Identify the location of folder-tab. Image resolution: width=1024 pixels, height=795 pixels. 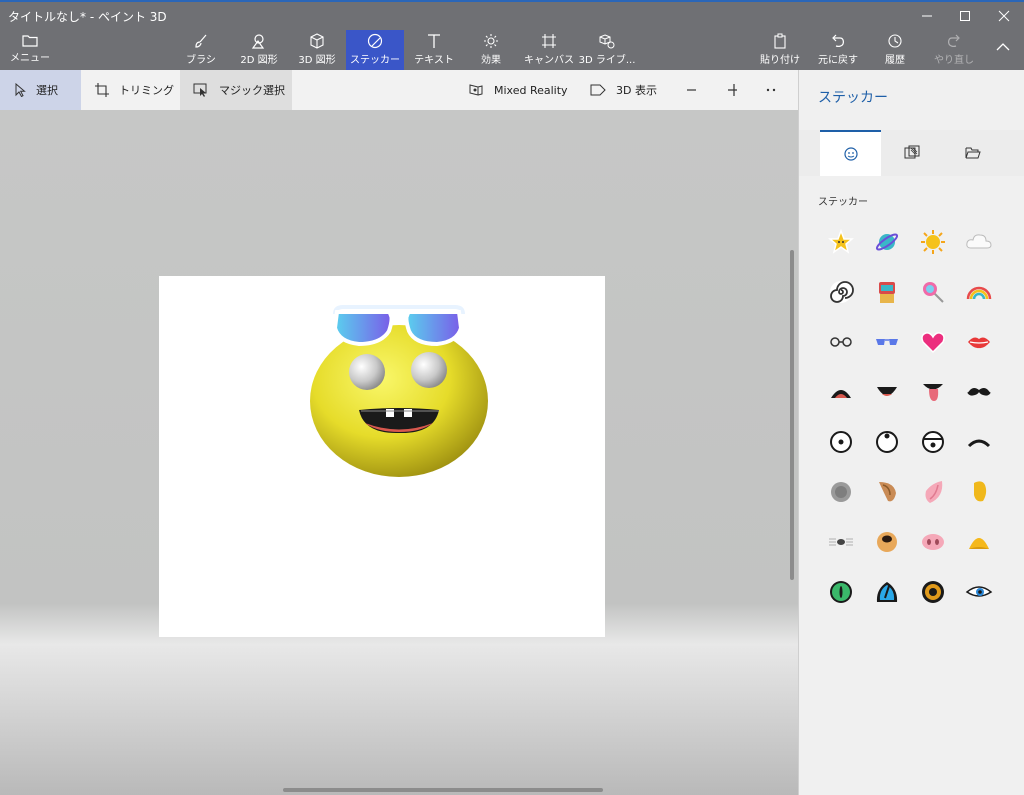
(972, 153).